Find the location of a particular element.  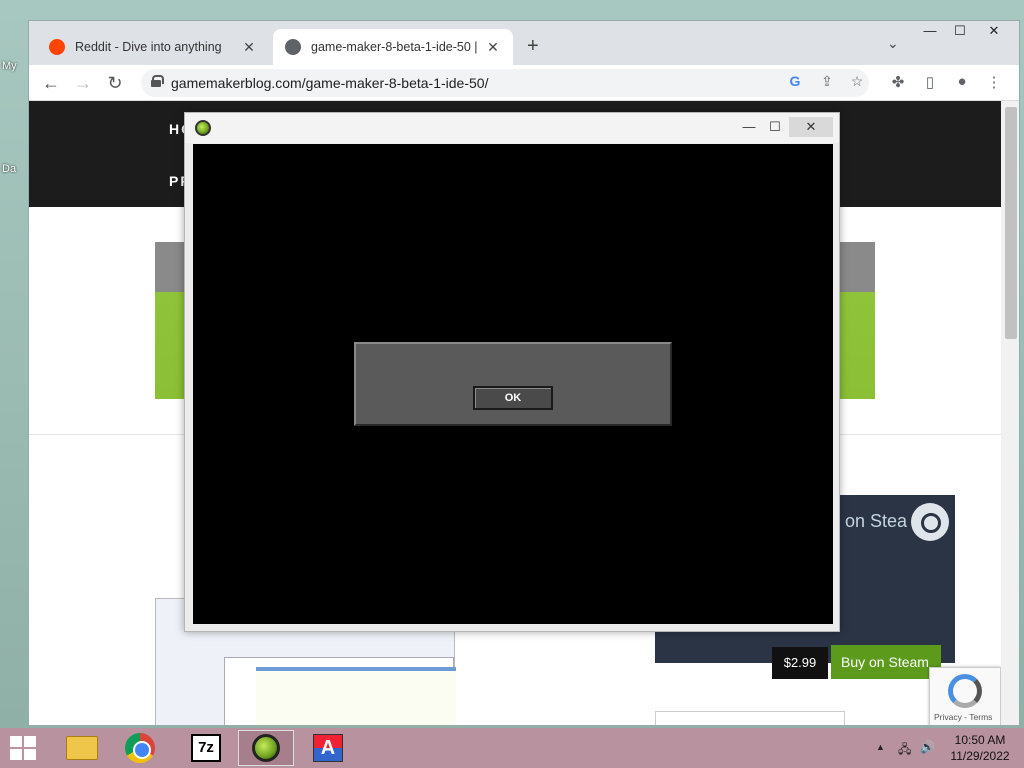

a-app-icon: A is located at coordinates (328, 748).